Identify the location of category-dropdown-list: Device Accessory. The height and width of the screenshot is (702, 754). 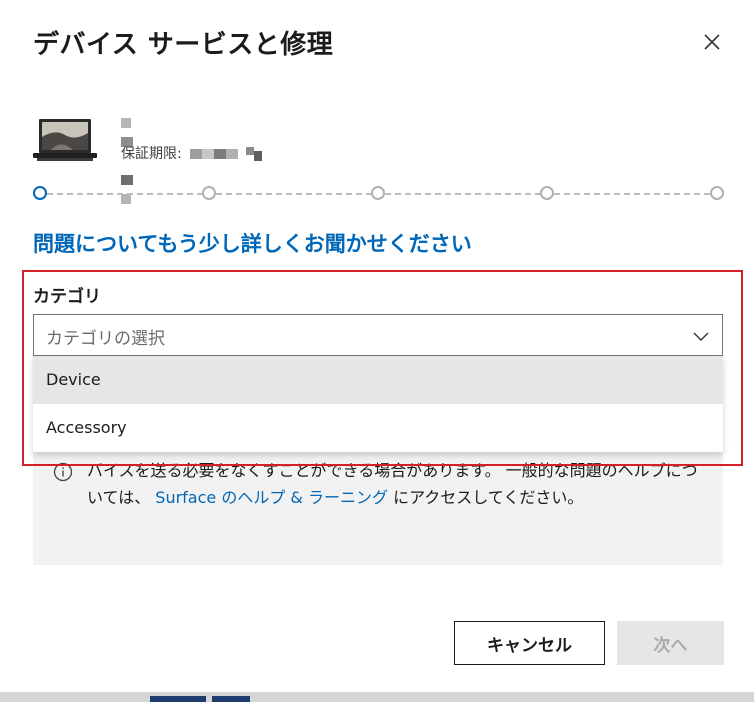
(378, 404).